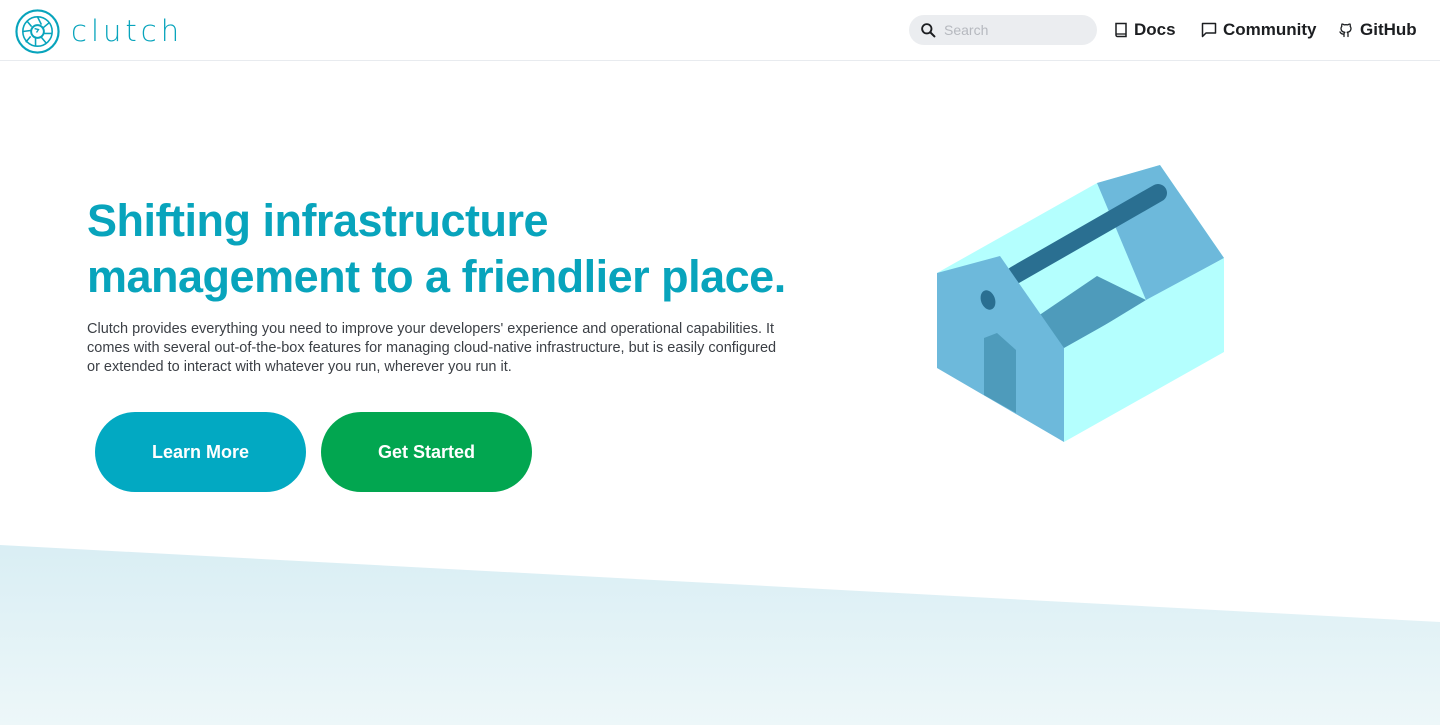 The height and width of the screenshot is (725, 1440). Describe the element at coordinates (928, 29) in the screenshot. I see `search-icon` at that location.